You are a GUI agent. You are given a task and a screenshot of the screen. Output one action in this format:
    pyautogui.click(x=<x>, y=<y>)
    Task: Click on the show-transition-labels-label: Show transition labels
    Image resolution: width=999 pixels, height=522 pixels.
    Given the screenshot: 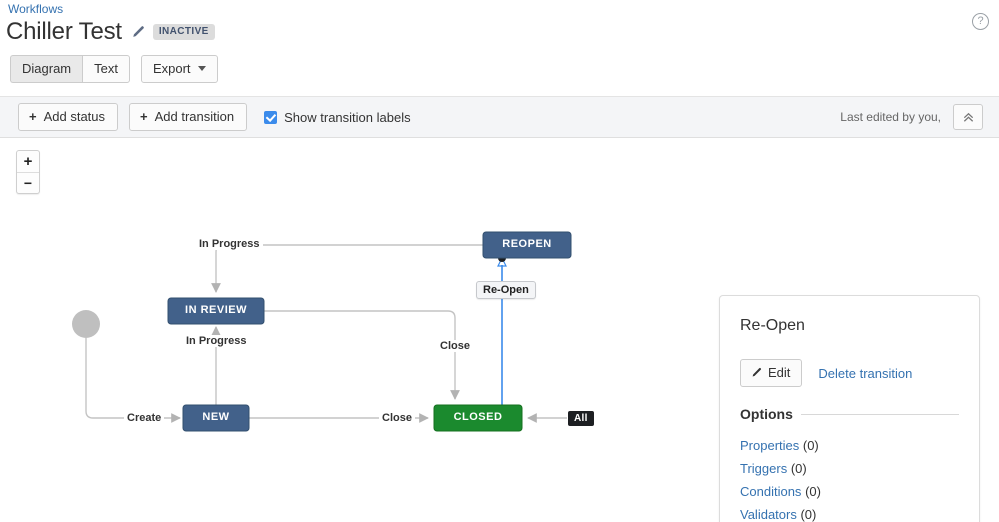 What is the action you would take?
    pyautogui.click(x=347, y=117)
    